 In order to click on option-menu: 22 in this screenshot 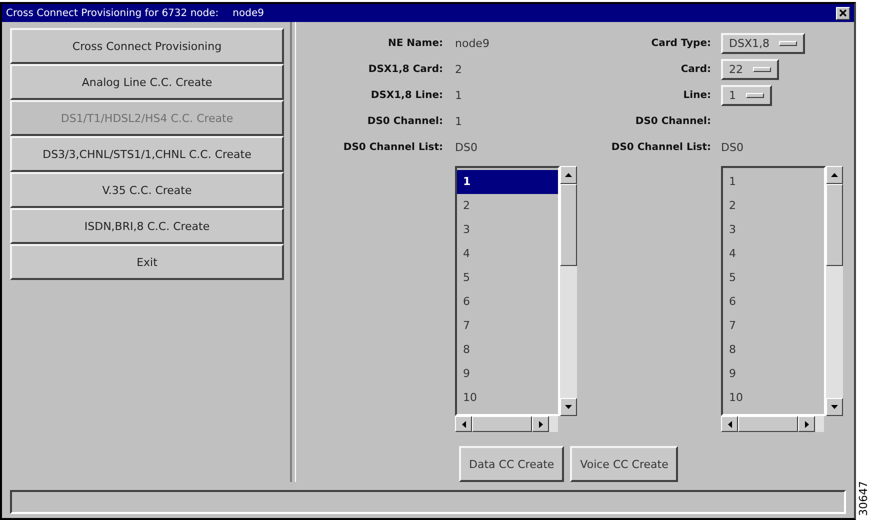, I will do `click(750, 69)`.